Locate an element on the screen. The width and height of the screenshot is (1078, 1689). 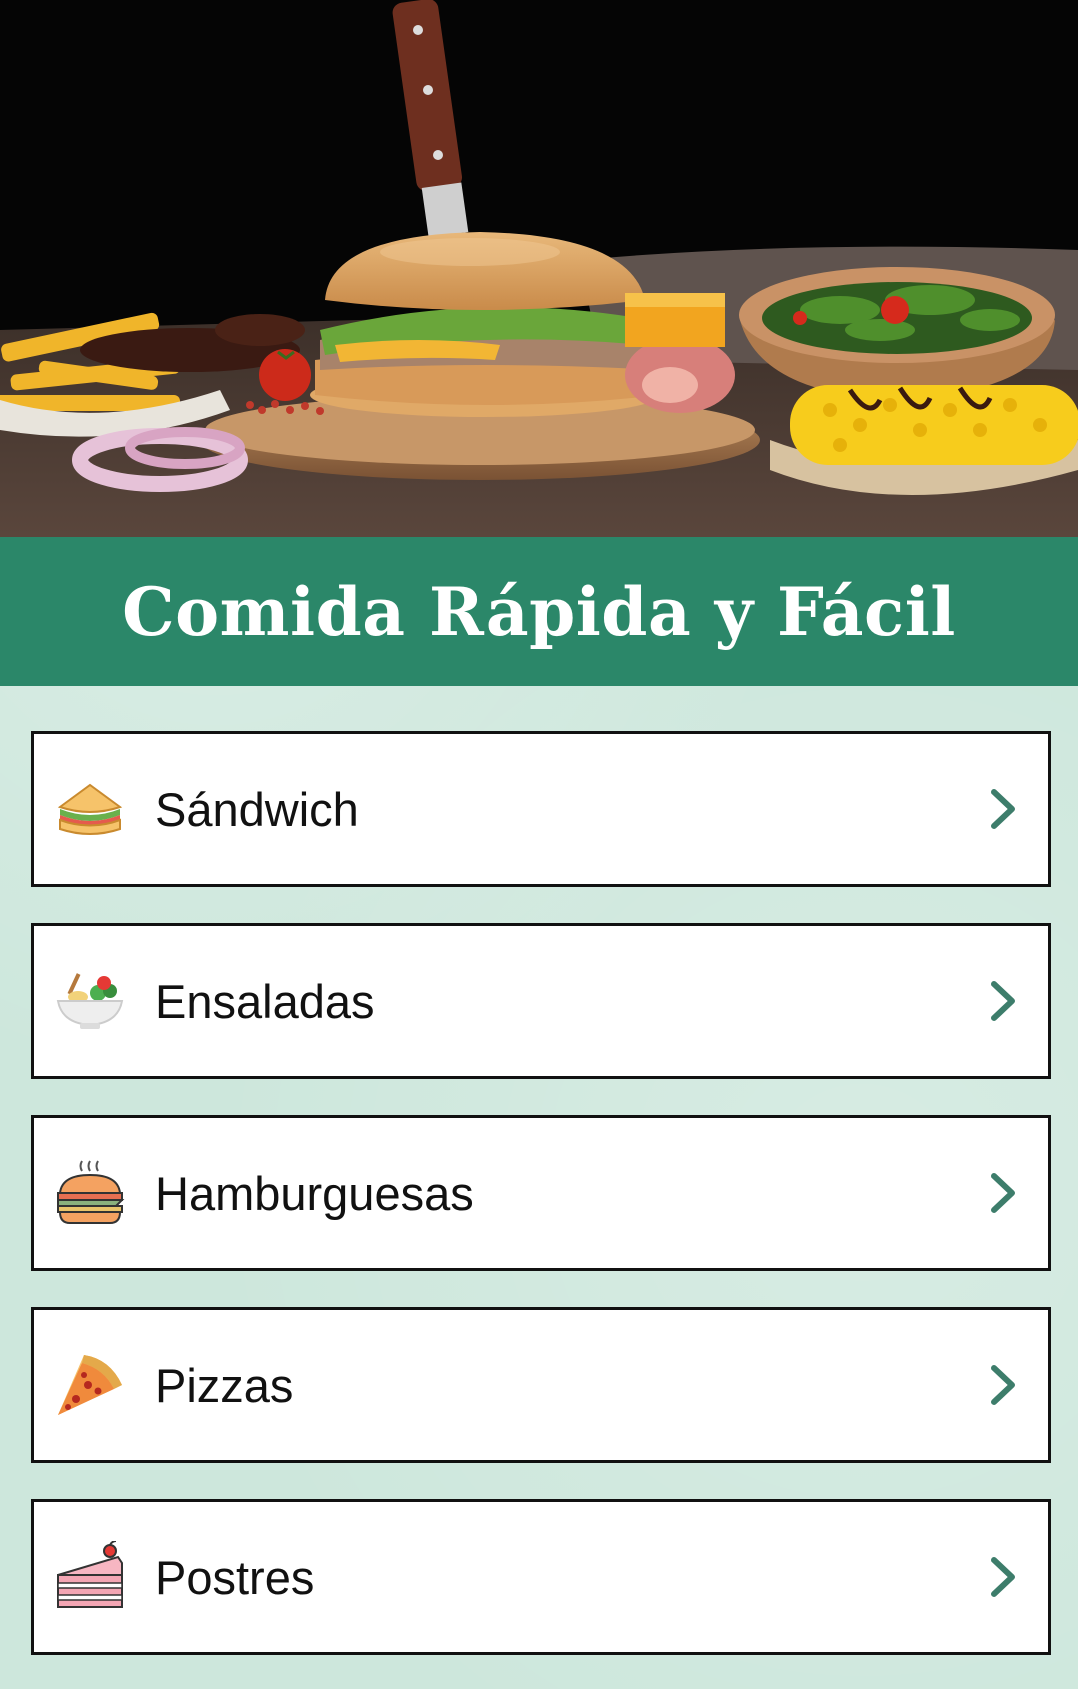
cake-slice-icon is located at coordinates (90, 1577).